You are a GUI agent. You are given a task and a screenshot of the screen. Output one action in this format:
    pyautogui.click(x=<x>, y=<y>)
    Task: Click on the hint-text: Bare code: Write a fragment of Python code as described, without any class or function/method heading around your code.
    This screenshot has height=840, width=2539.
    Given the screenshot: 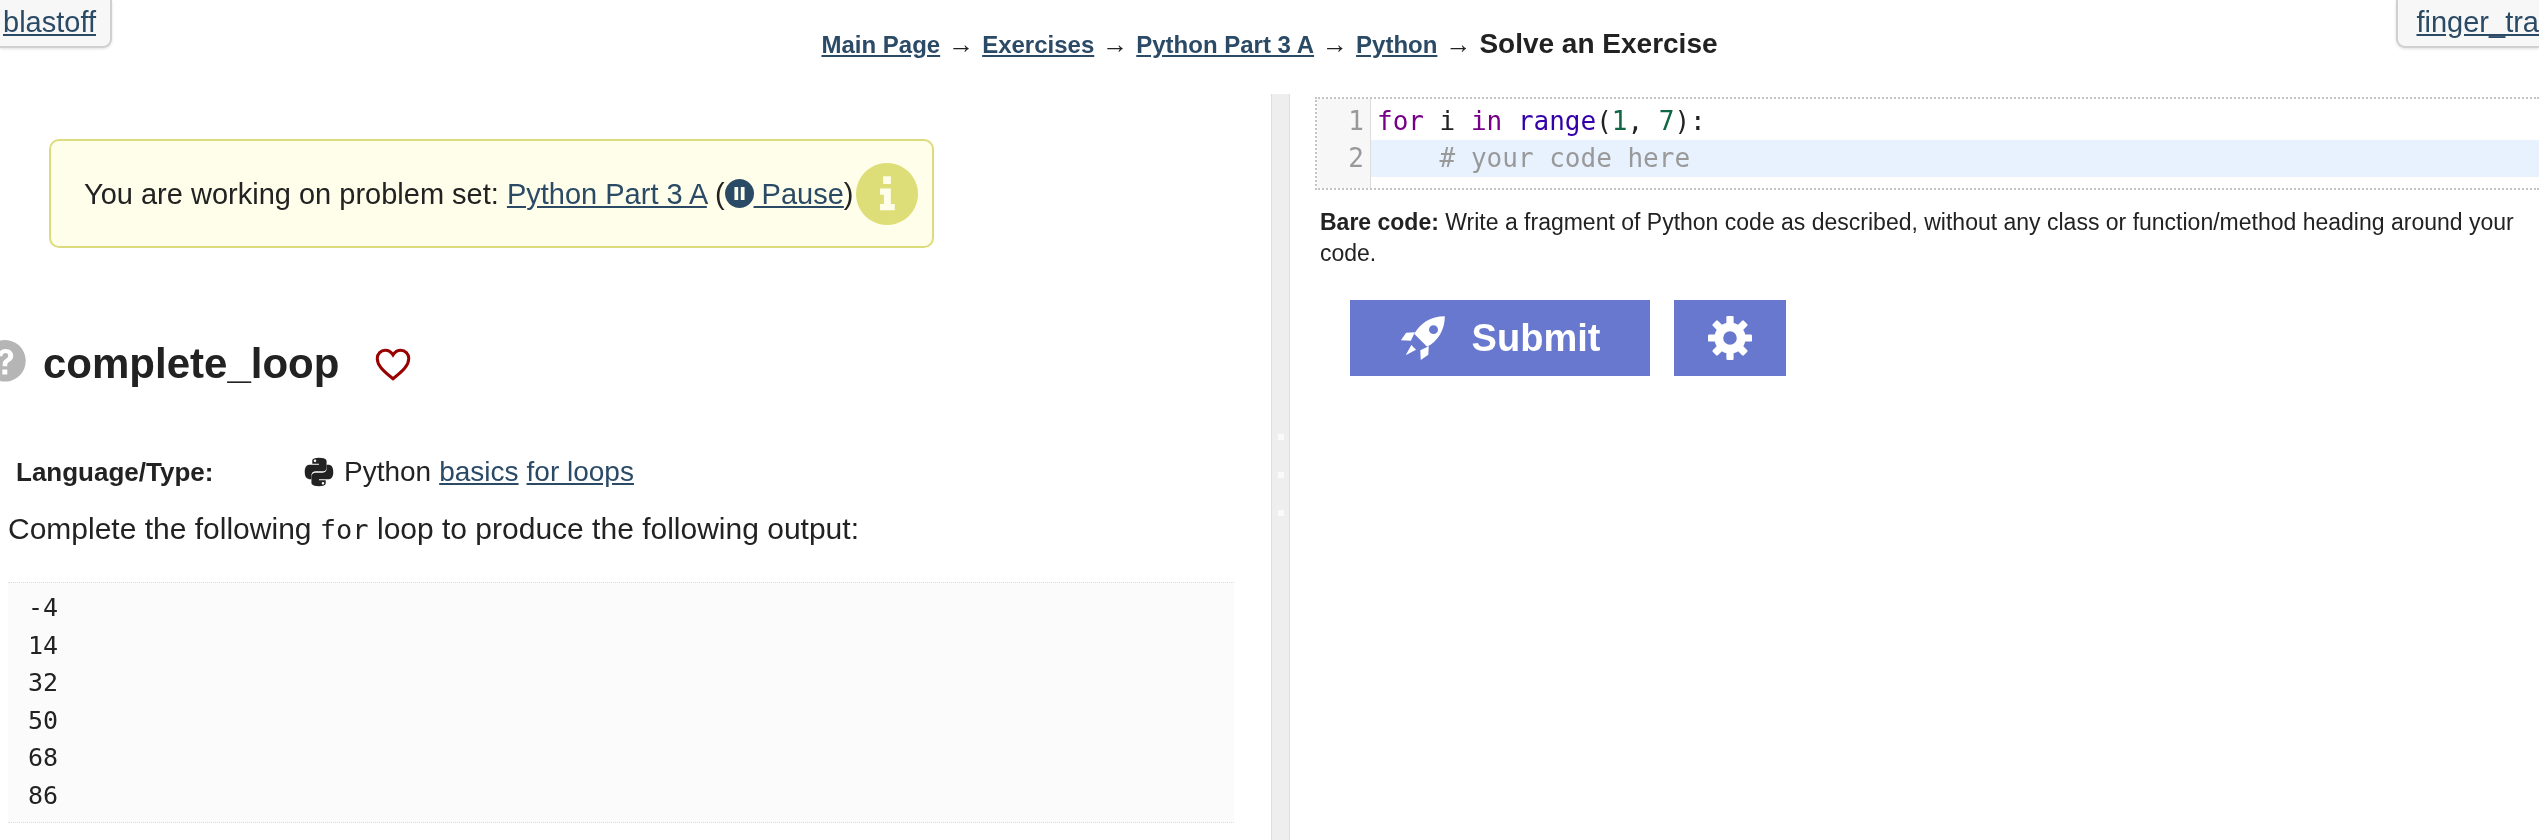 What is the action you would take?
    pyautogui.click(x=1917, y=238)
    